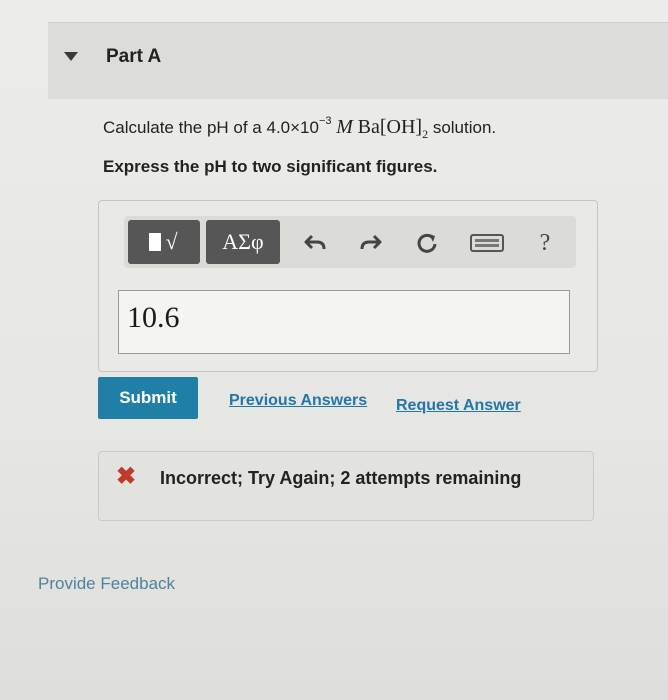 This screenshot has width=668, height=700. Describe the element at coordinates (458, 406) in the screenshot. I see `request-answer-link: Request Answer` at that location.